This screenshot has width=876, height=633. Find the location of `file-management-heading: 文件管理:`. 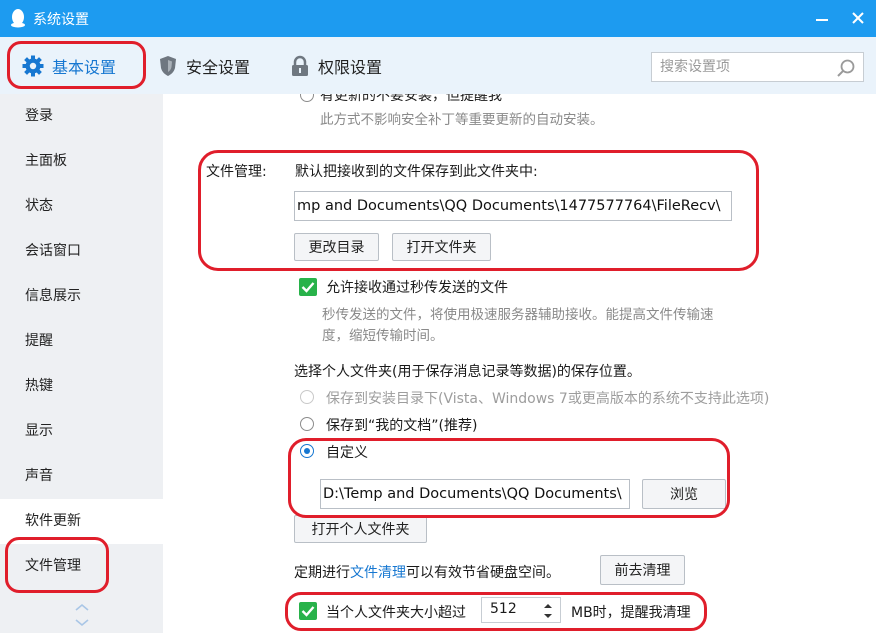

file-management-heading: 文件管理: is located at coordinates (236, 172).